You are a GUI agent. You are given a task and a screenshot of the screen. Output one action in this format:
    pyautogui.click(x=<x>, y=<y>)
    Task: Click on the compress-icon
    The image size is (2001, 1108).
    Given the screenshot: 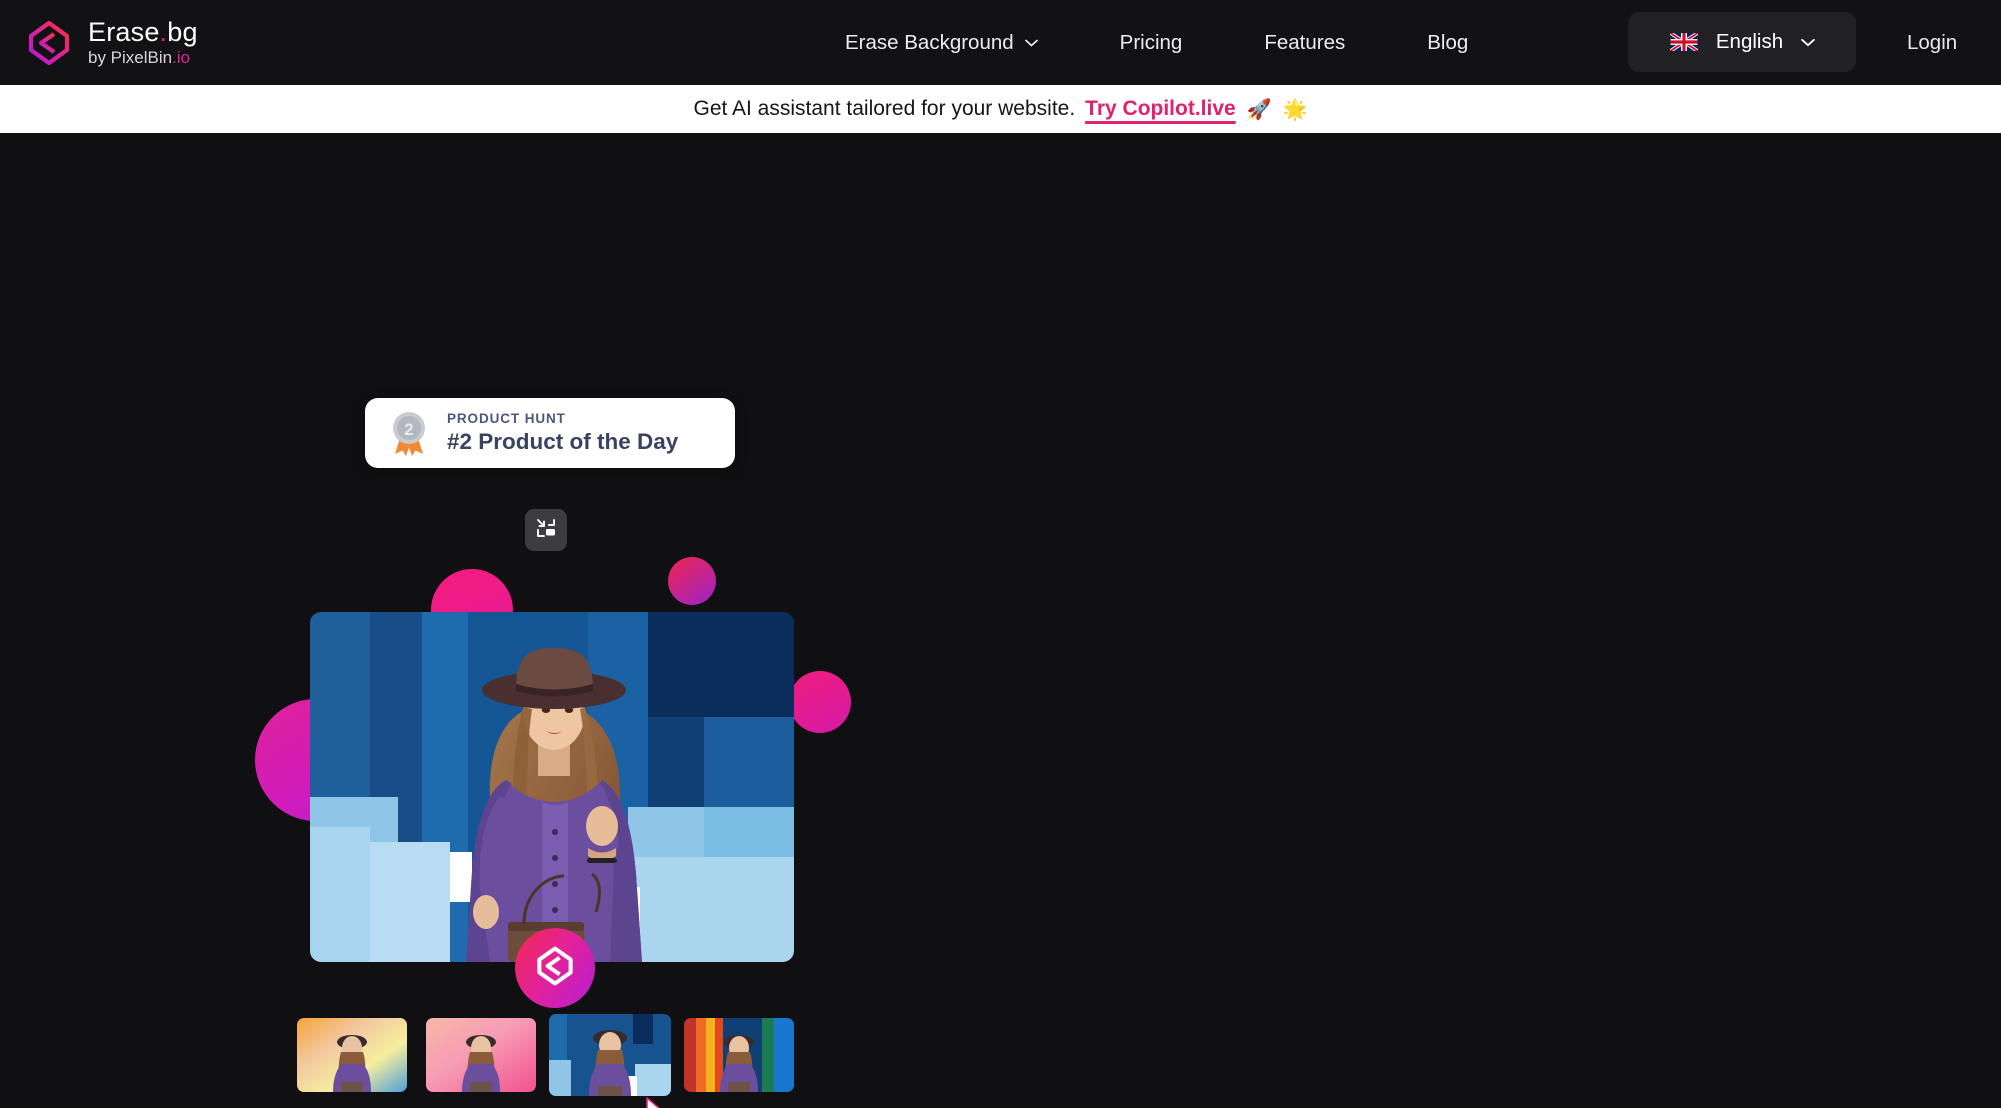 What is the action you would take?
    pyautogui.click(x=546, y=530)
    